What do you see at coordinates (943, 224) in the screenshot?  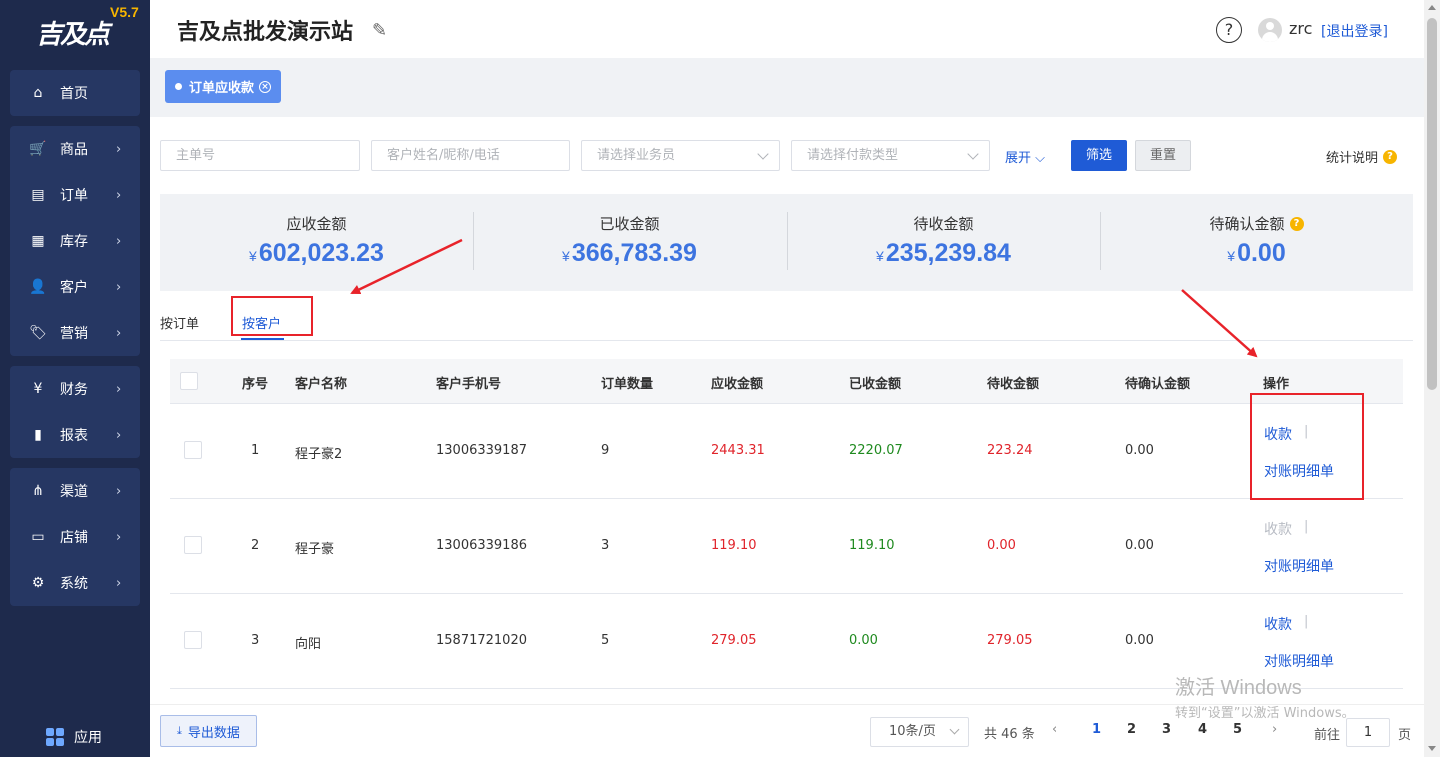 I see `stat-label: 待收金额` at bounding box center [943, 224].